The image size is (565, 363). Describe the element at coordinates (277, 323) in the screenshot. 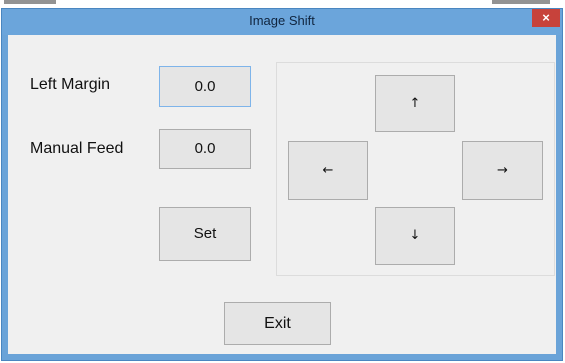

I see `exit-button: Exit` at that location.